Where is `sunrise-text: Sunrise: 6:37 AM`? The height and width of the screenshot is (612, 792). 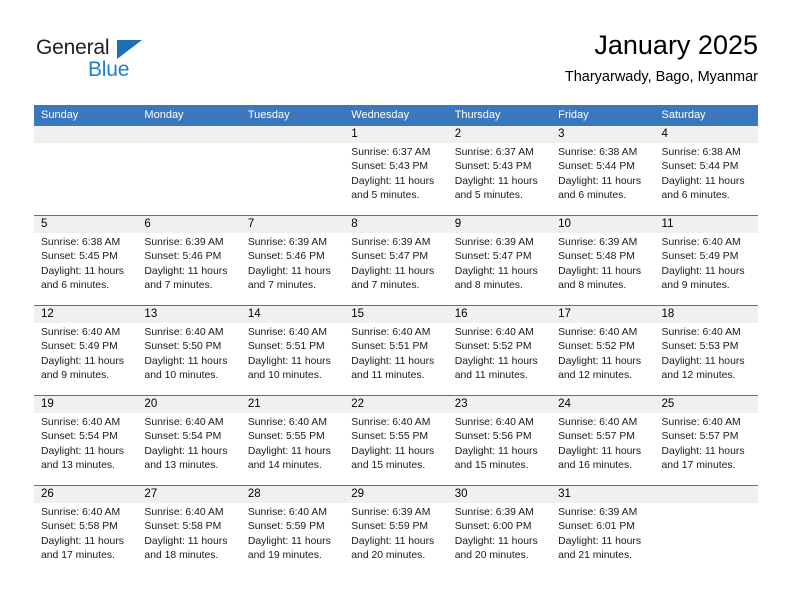
sunrise-text: Sunrise: 6:37 AM is located at coordinates (494, 152).